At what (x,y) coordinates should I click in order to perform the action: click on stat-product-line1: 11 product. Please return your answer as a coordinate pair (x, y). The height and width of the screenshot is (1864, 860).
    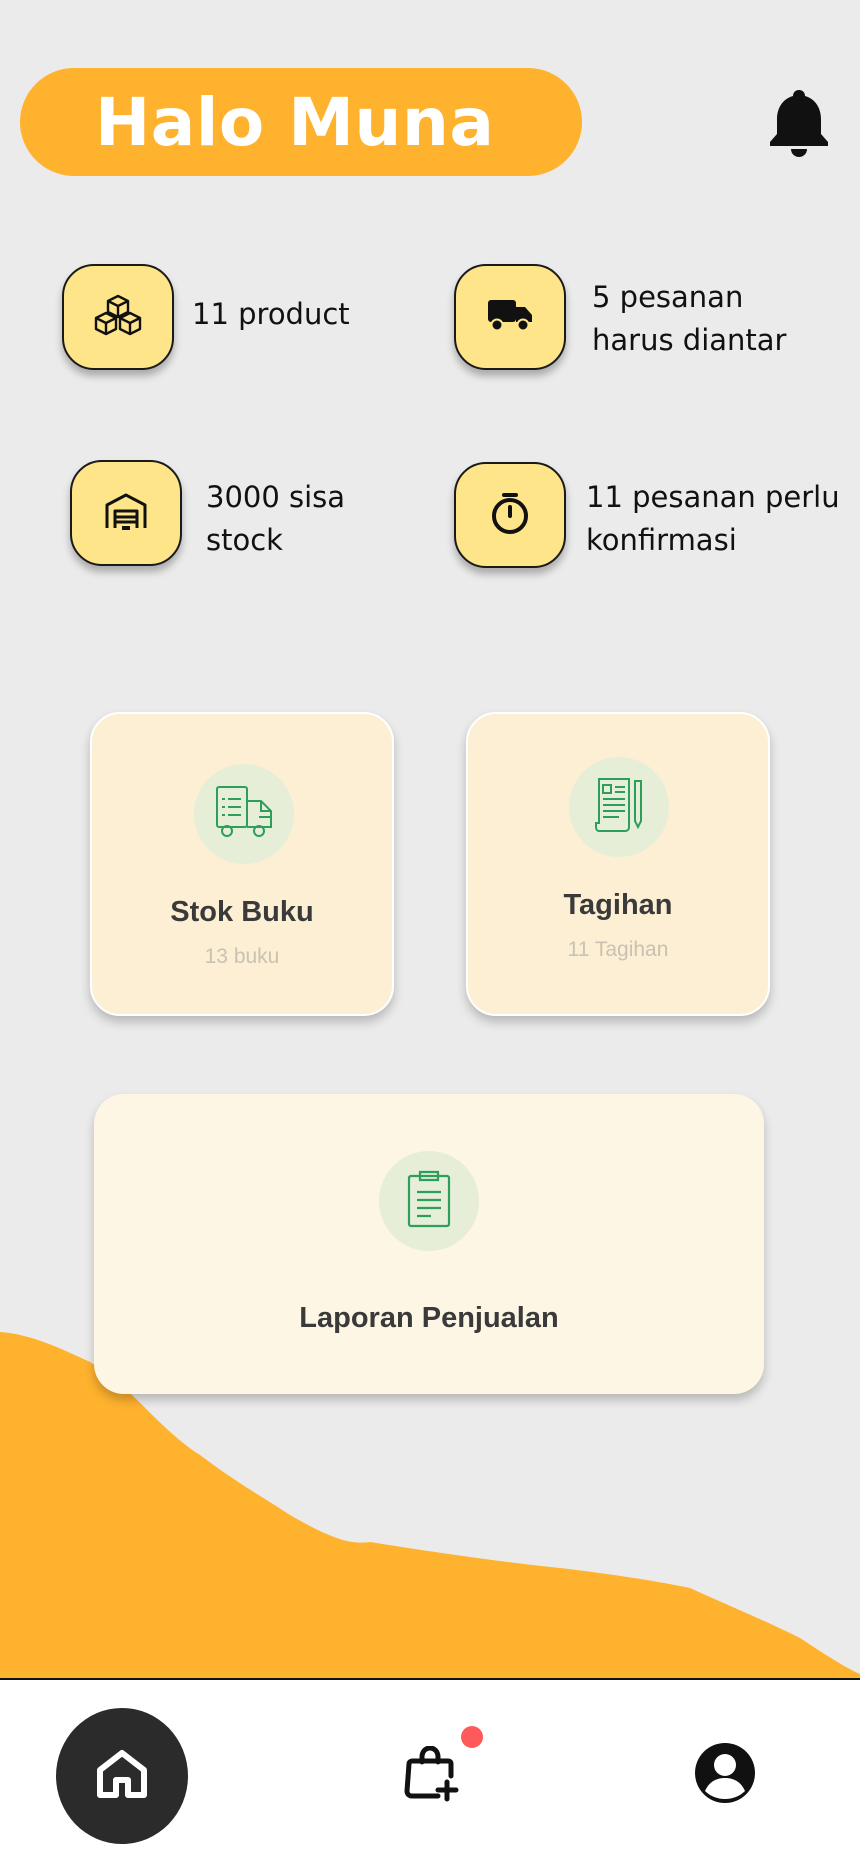
    Looking at the image, I should click on (271, 314).